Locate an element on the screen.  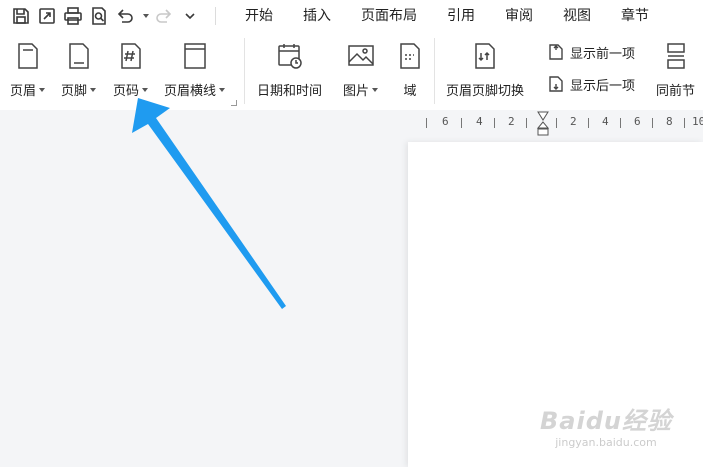
tab-home: 开始 is located at coordinates (259, 16).